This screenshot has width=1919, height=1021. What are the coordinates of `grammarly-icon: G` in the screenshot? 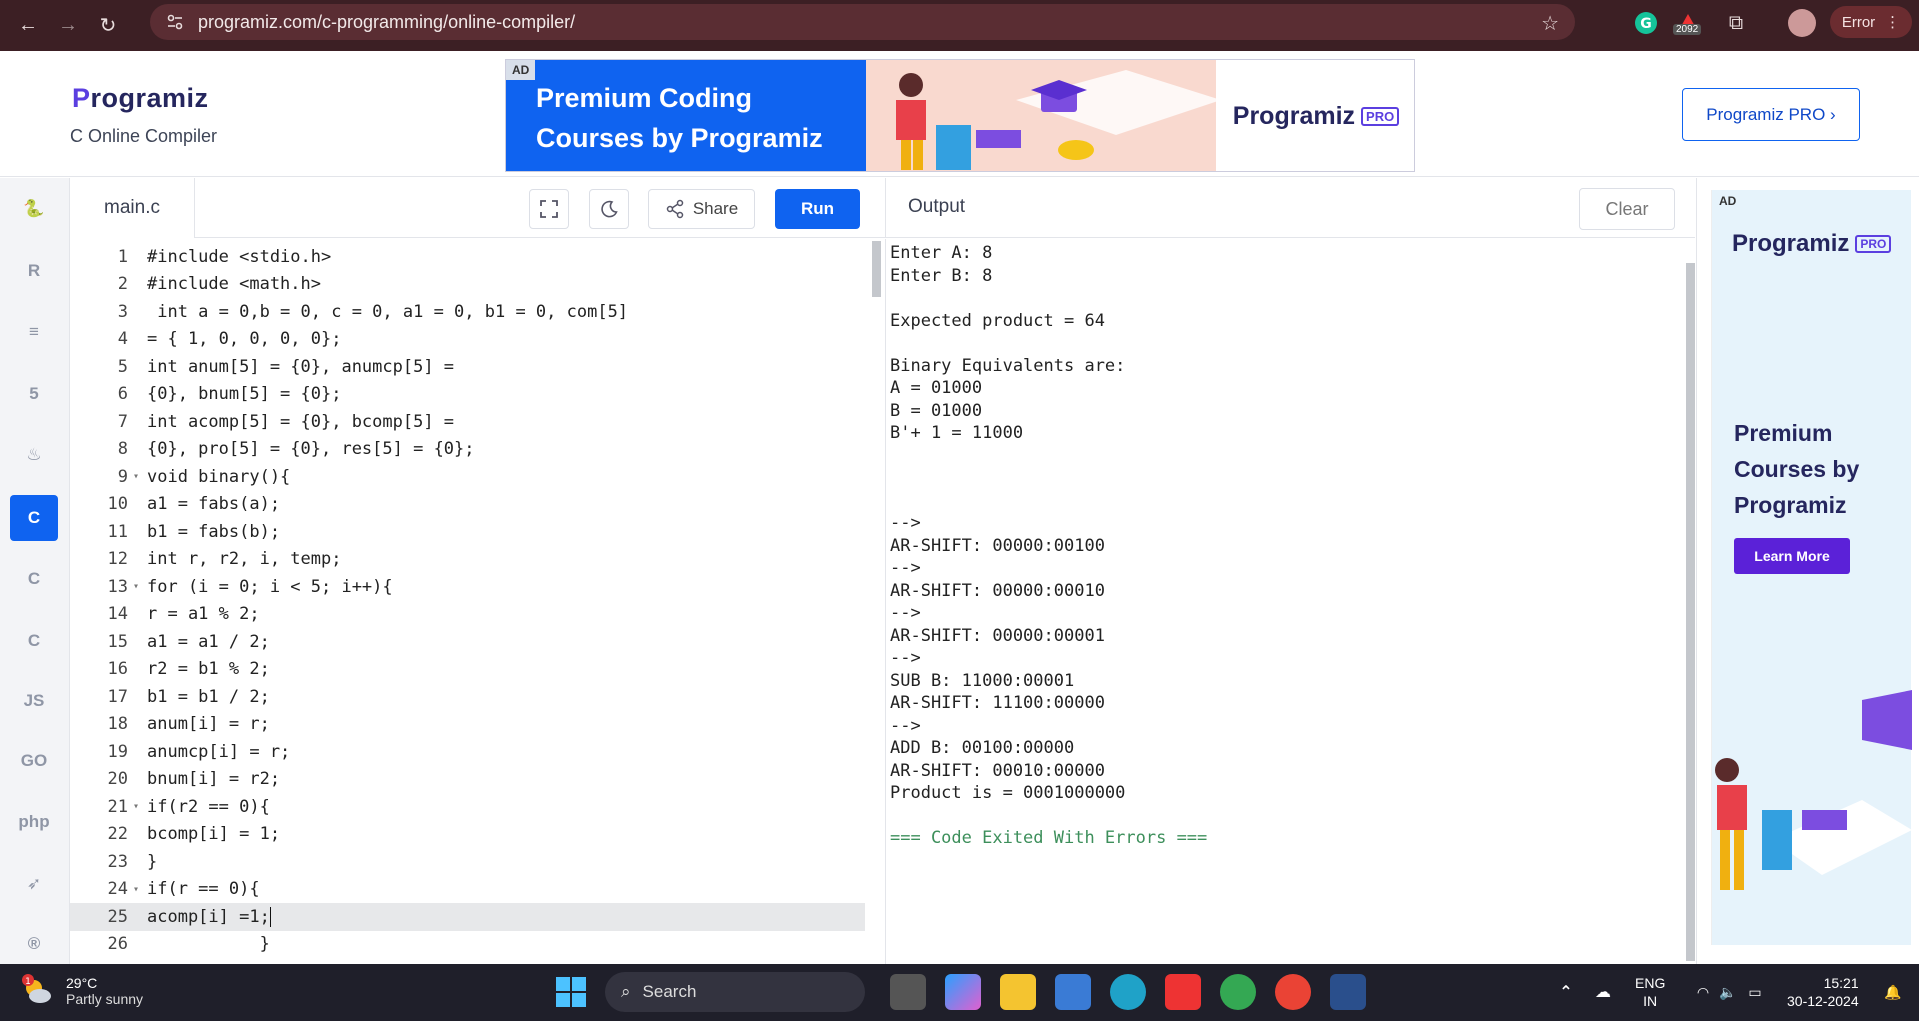 It's located at (1646, 23).